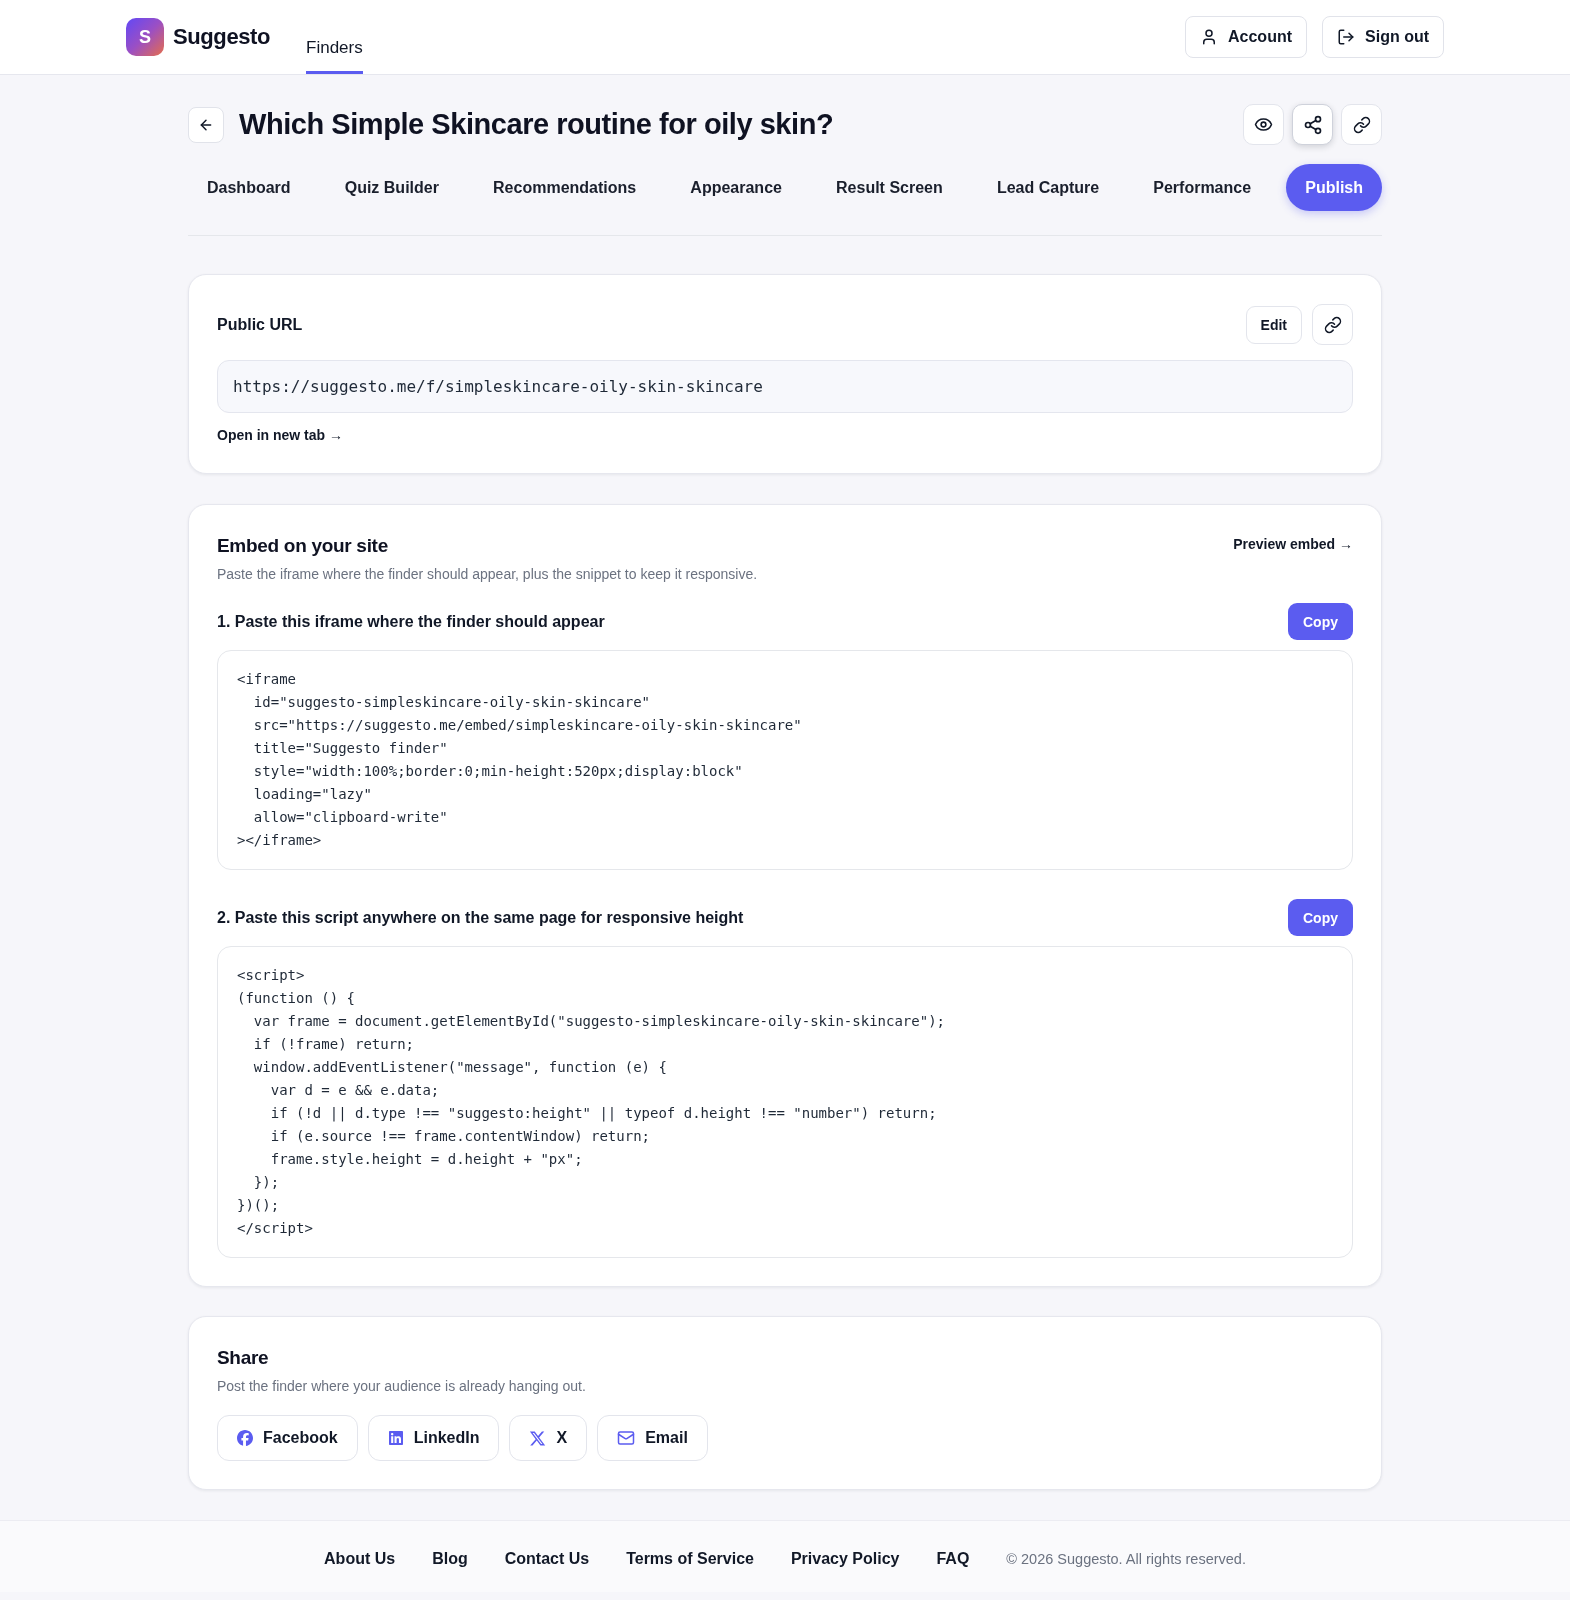 This screenshot has width=1570, height=1600. What do you see at coordinates (334, 37) in the screenshot?
I see `nav-tab: Finders` at bounding box center [334, 37].